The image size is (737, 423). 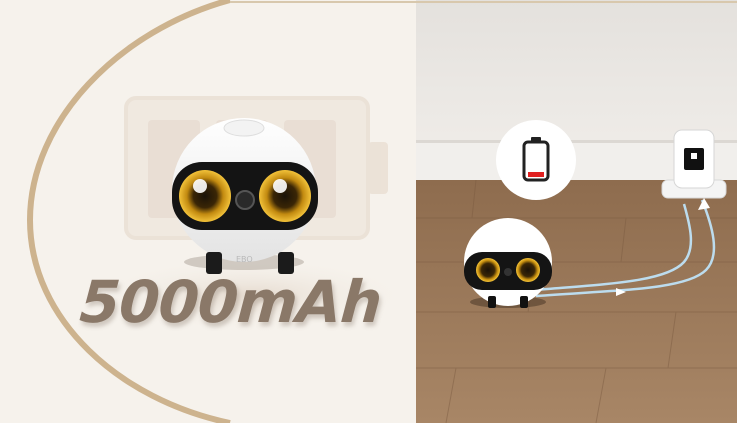 What do you see at coordinates (483, 2) in the screenshot?
I see `top-accent` at bounding box center [483, 2].